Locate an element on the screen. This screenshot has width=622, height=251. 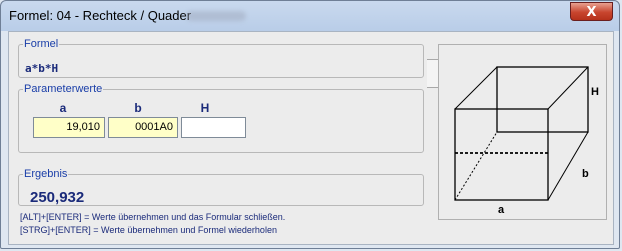
close-button: X is located at coordinates (591, 11).